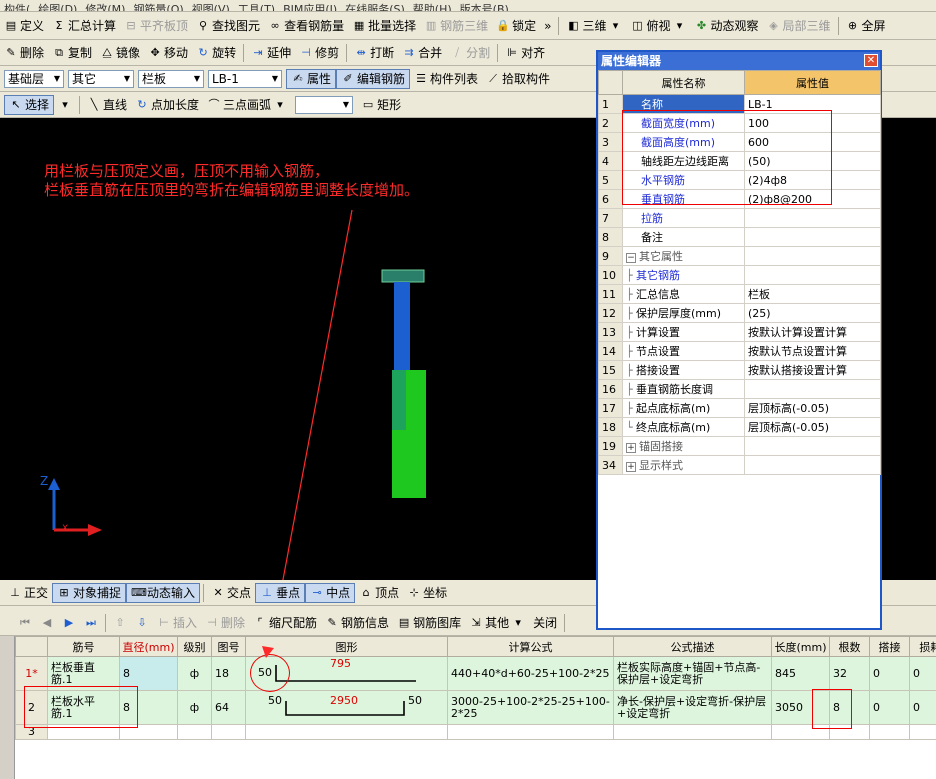 Image resolution: width=936 pixels, height=779 pixels. I want to click on col-header-length: 长度(mm), so click(800, 646).